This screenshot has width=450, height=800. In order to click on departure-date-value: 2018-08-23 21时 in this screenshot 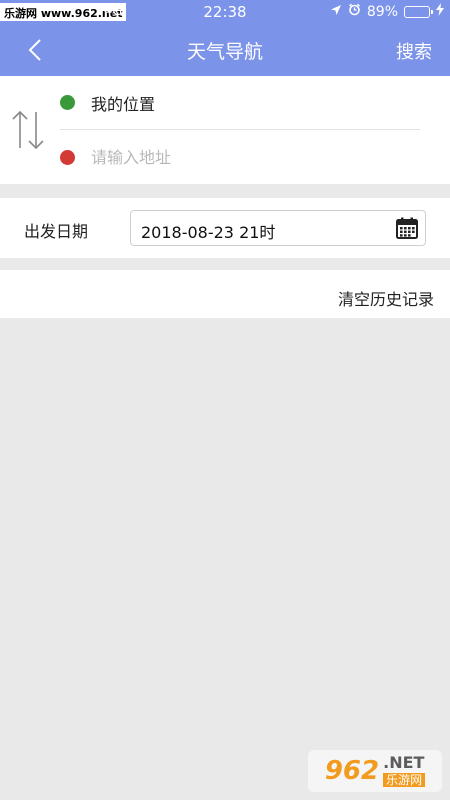, I will do `click(208, 232)`.